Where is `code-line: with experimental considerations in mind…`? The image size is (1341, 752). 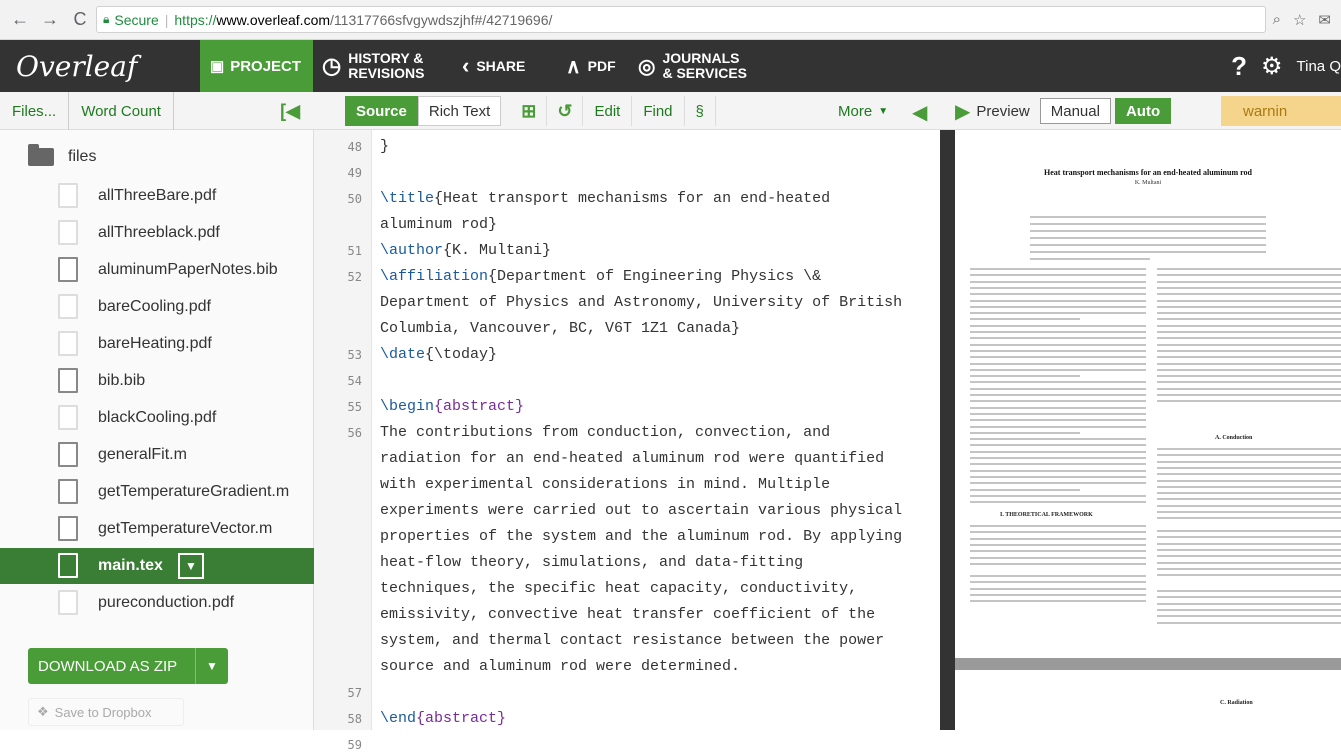
code-line: with experimental considerations in mind… is located at coordinates (658, 485).